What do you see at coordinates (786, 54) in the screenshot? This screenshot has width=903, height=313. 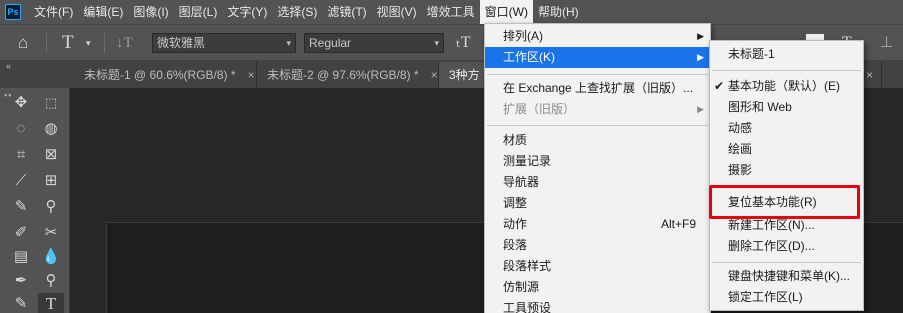 I see `menu-item-workspace-untitled: 未标题-1` at bounding box center [786, 54].